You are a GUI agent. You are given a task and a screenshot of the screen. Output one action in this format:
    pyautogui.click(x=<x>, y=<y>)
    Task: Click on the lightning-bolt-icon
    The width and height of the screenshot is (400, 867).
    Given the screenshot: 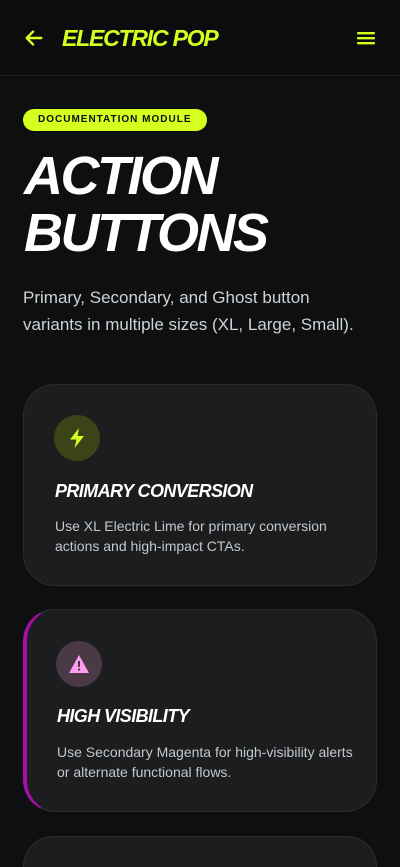 What is the action you would take?
    pyautogui.click(x=77, y=438)
    